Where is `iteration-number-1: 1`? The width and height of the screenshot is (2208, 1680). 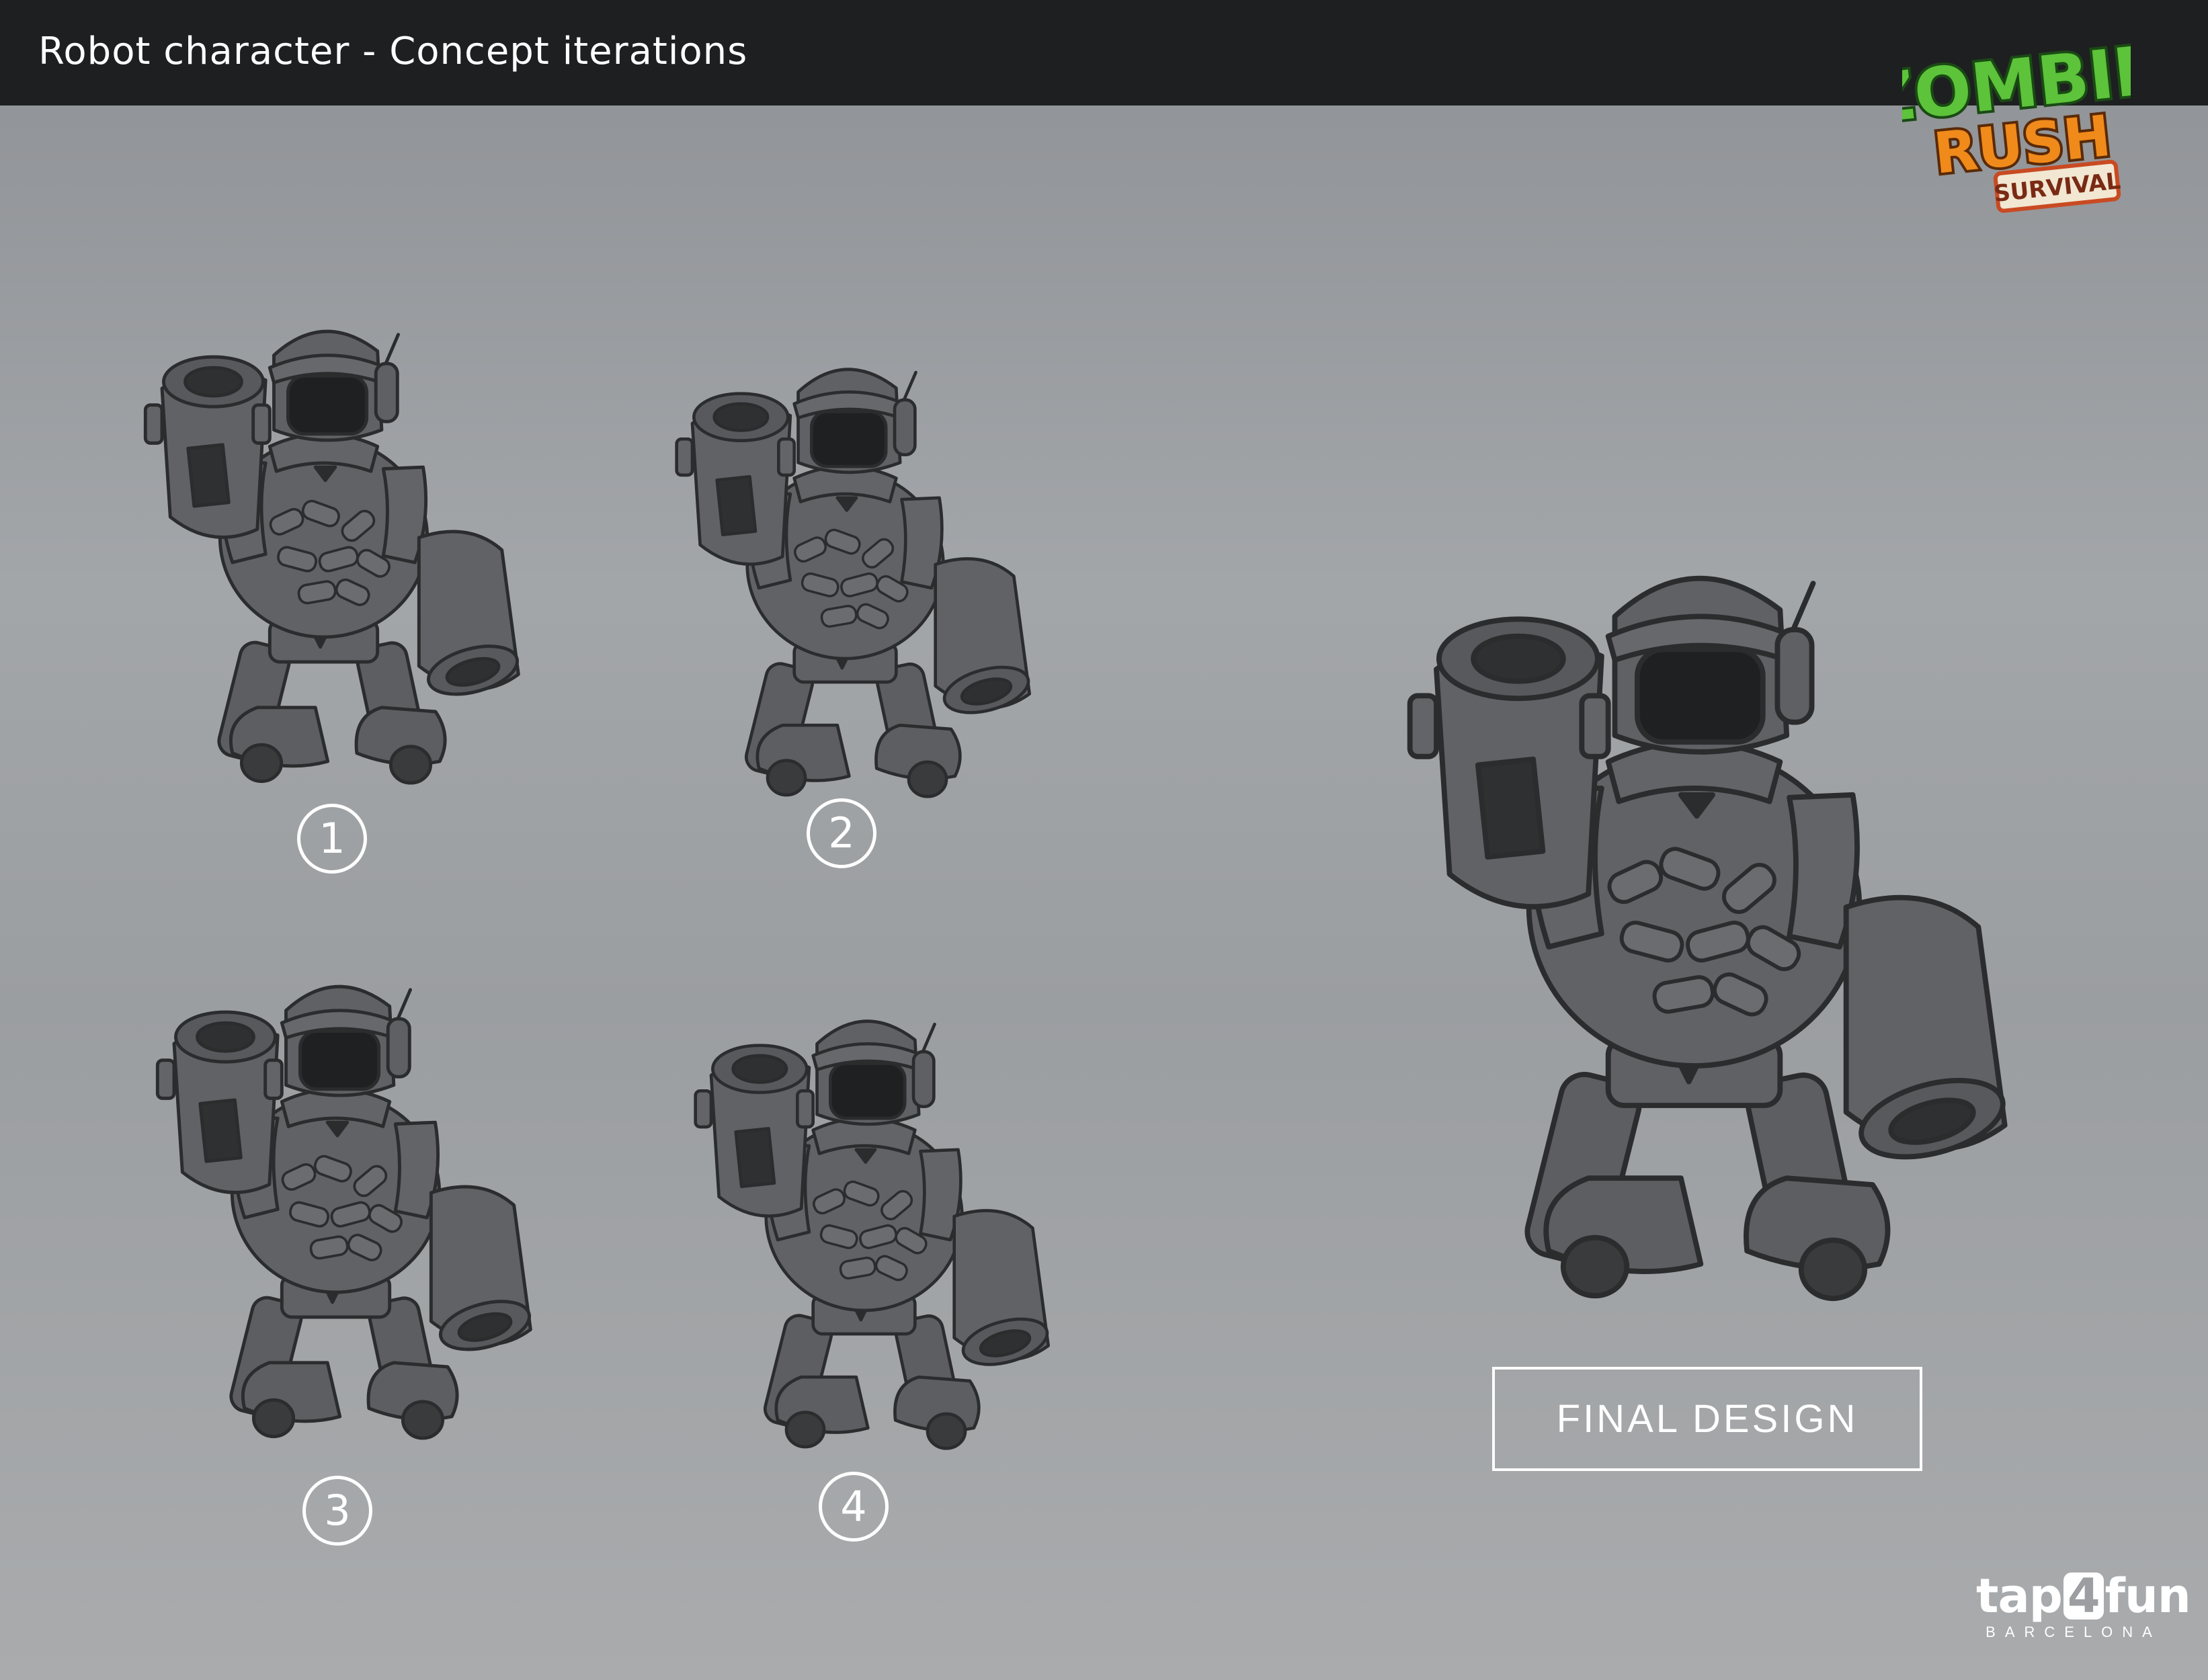
iteration-number-1: 1 is located at coordinates (332, 839).